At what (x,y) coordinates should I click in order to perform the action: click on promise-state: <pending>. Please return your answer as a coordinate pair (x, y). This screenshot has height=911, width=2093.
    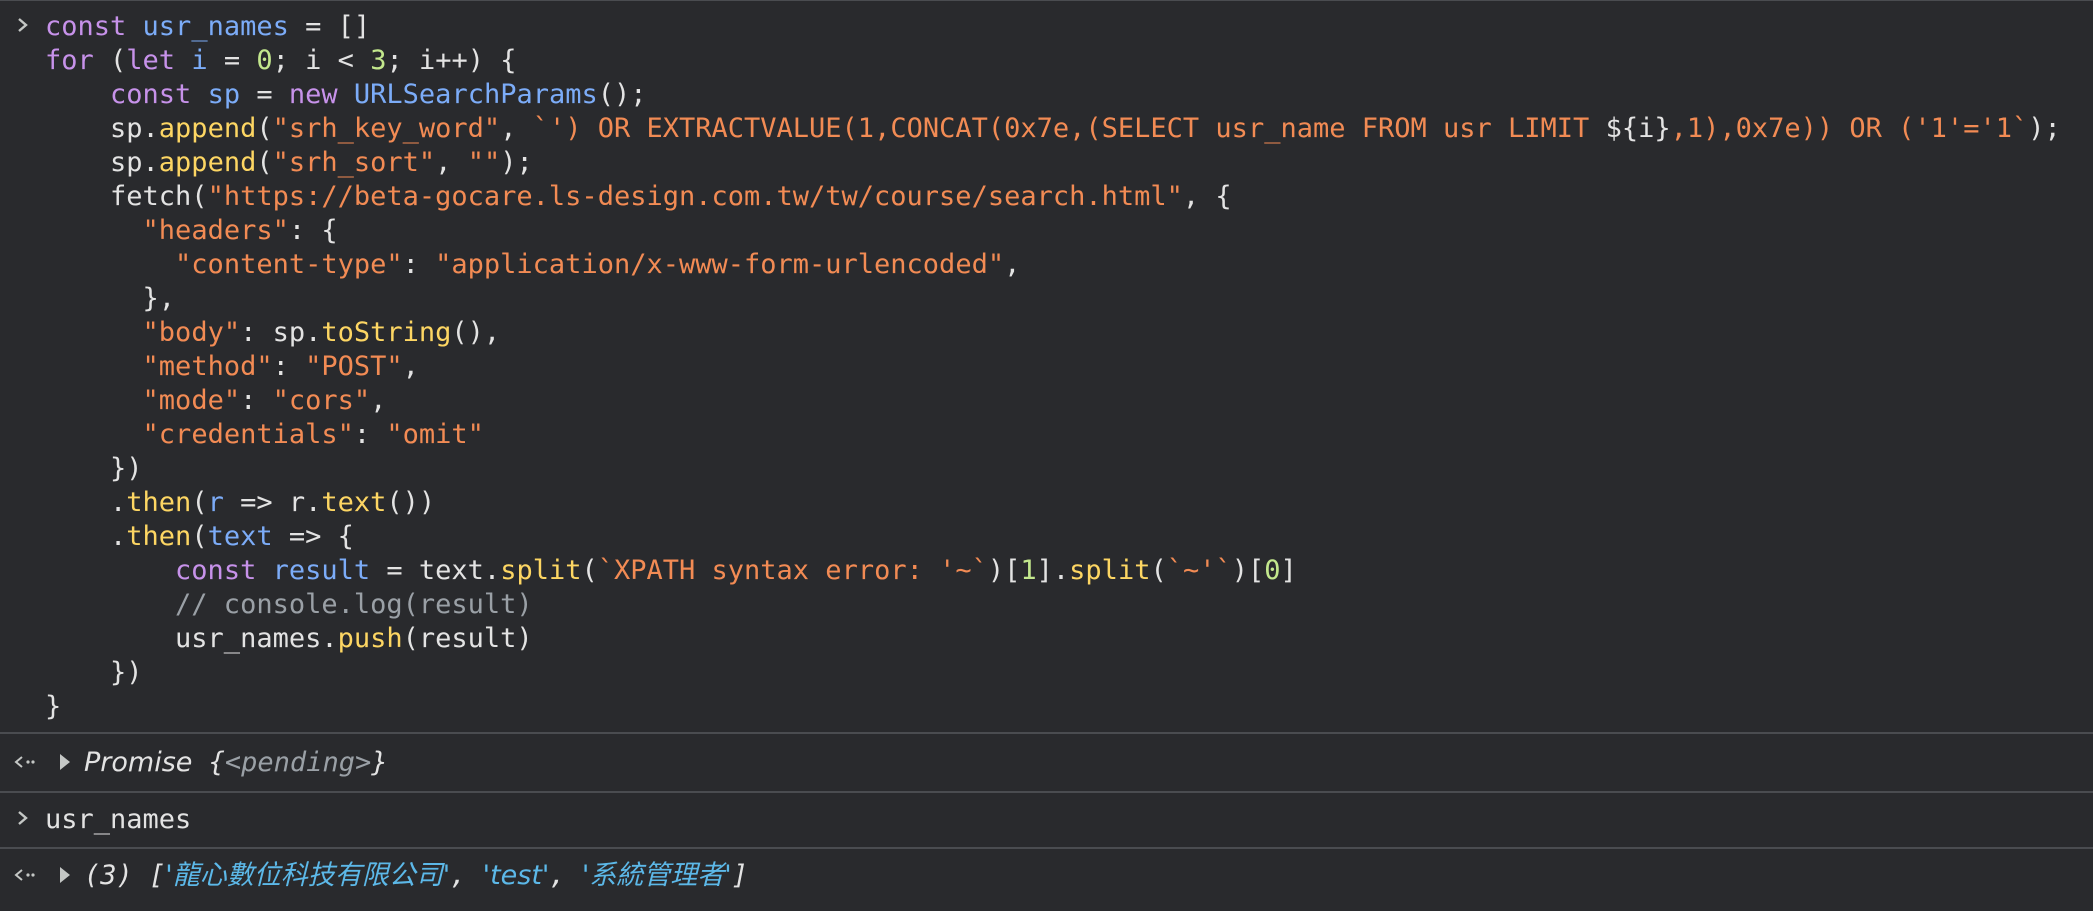
    Looking at the image, I should click on (298, 762).